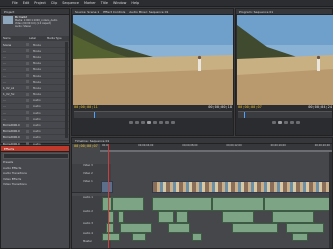 The height and width of the screenshot is (249, 333). I want to click on source-timecode-in: 00;00;00;11, so click(86, 107).